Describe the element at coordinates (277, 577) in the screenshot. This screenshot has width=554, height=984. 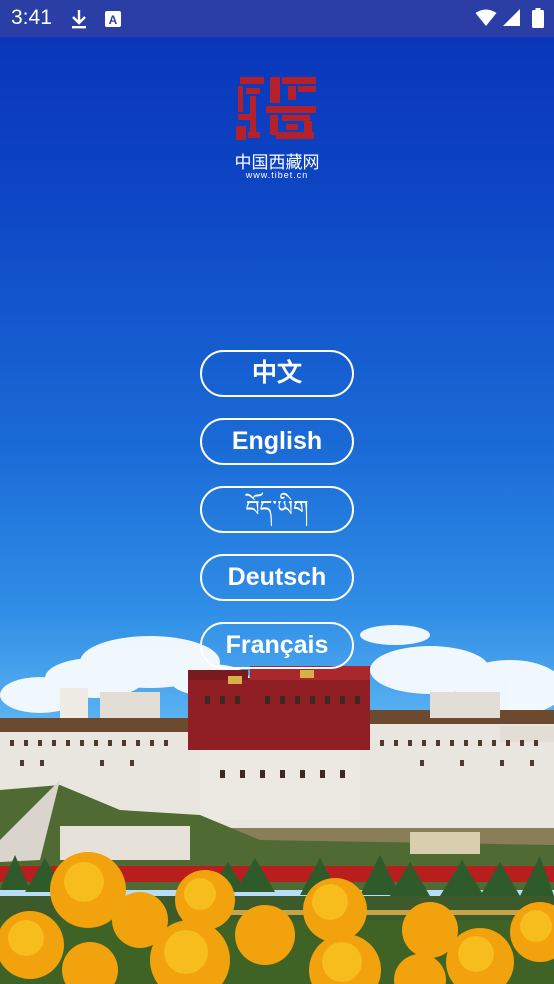
I see `language-button-deutsch: Deutsch` at that location.